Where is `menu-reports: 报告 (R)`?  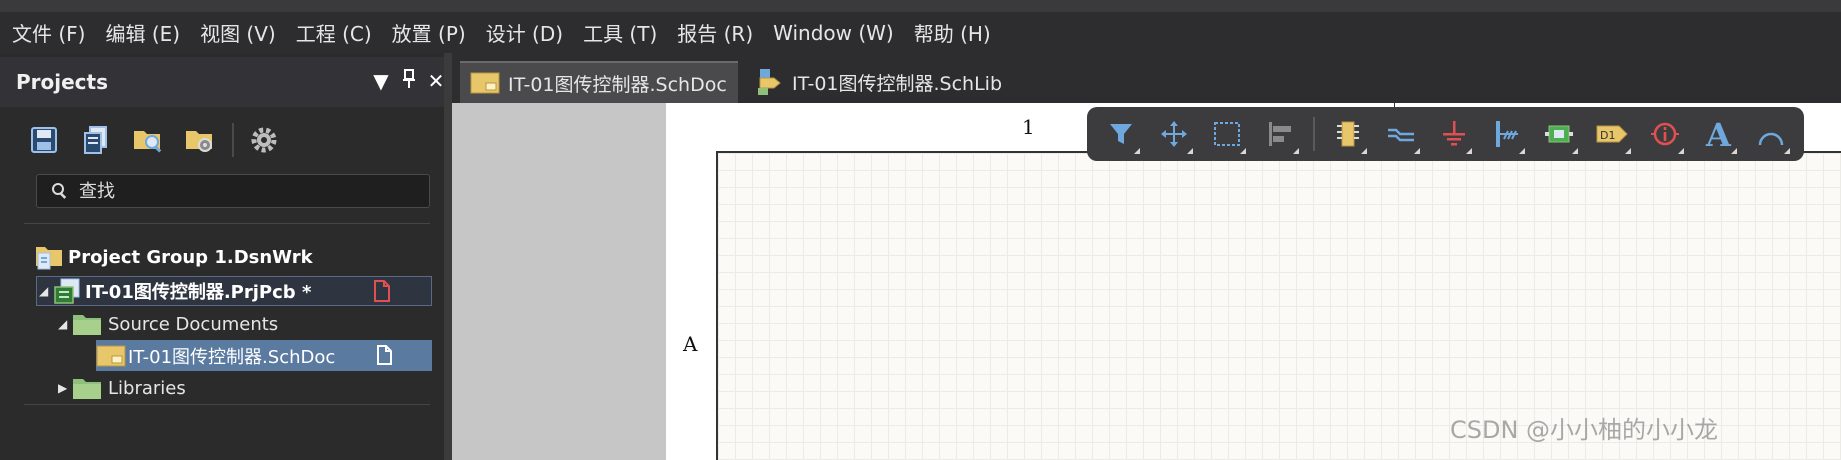 menu-reports: 报告 (R) is located at coordinates (715, 32).